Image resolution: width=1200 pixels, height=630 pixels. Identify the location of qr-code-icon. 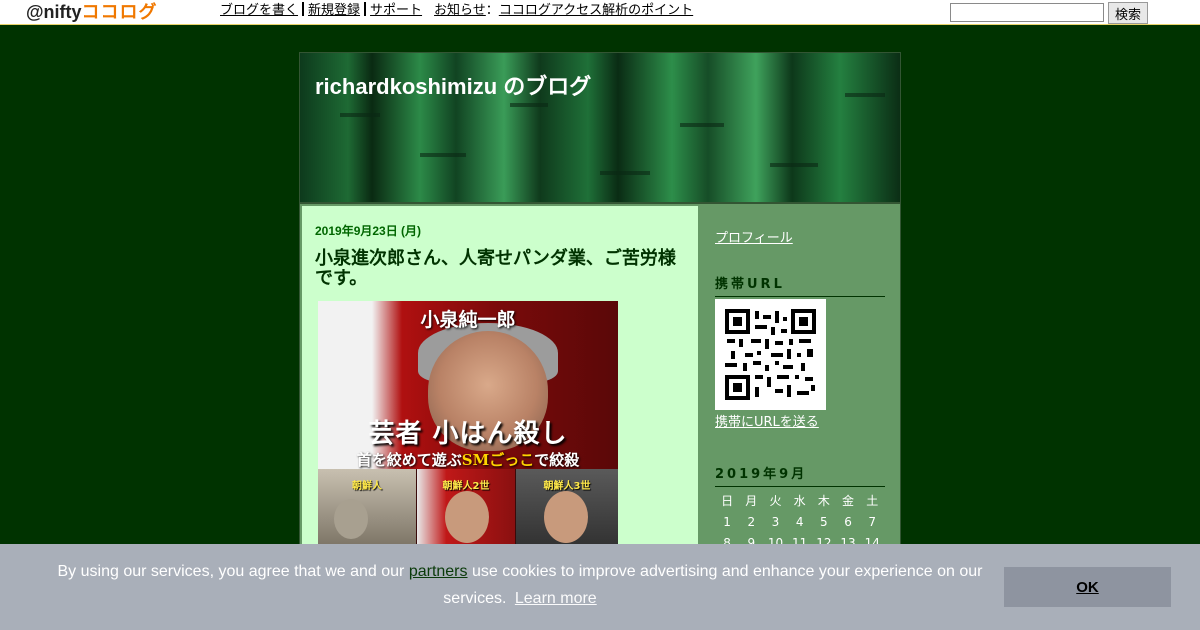
(770, 354).